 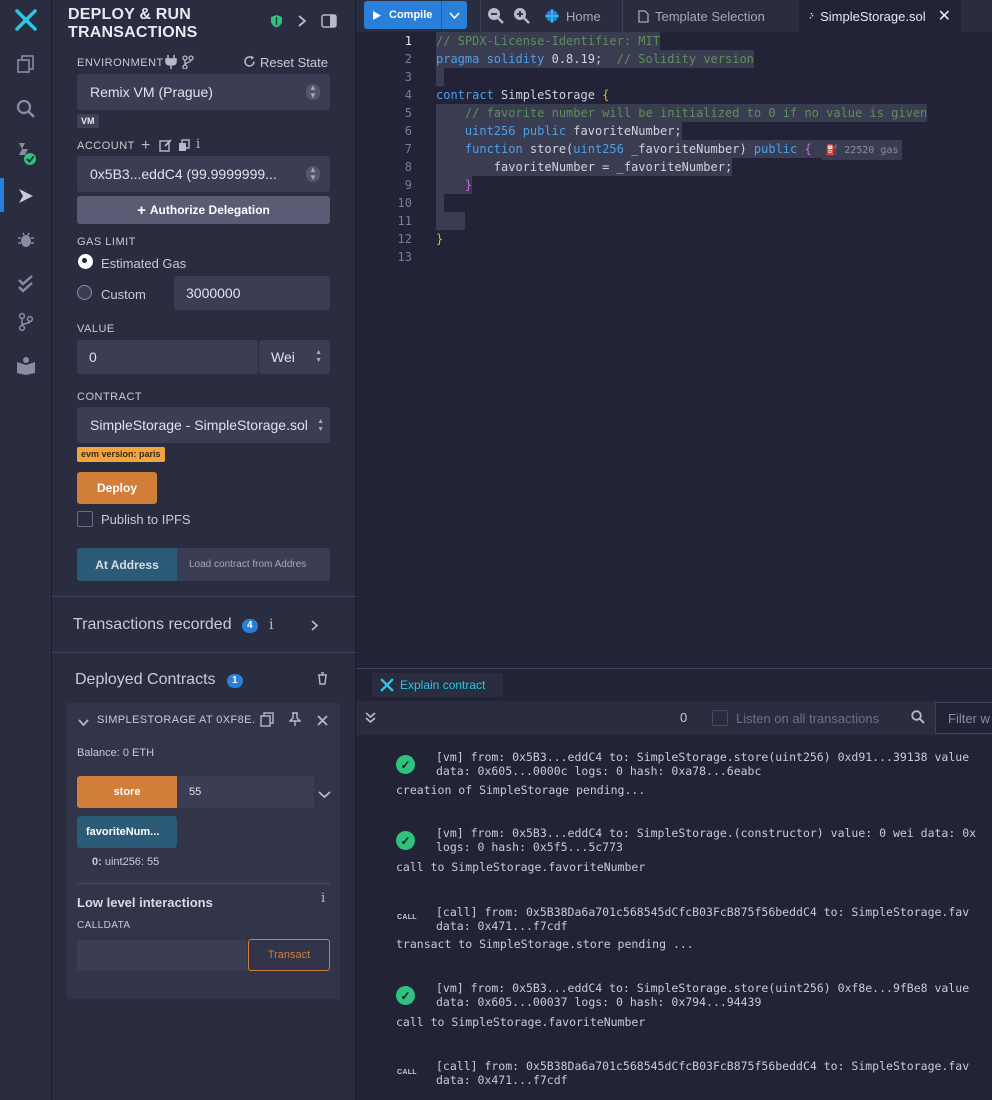 What do you see at coordinates (370, 720) in the screenshot?
I see `collapse-terminal-icon` at bounding box center [370, 720].